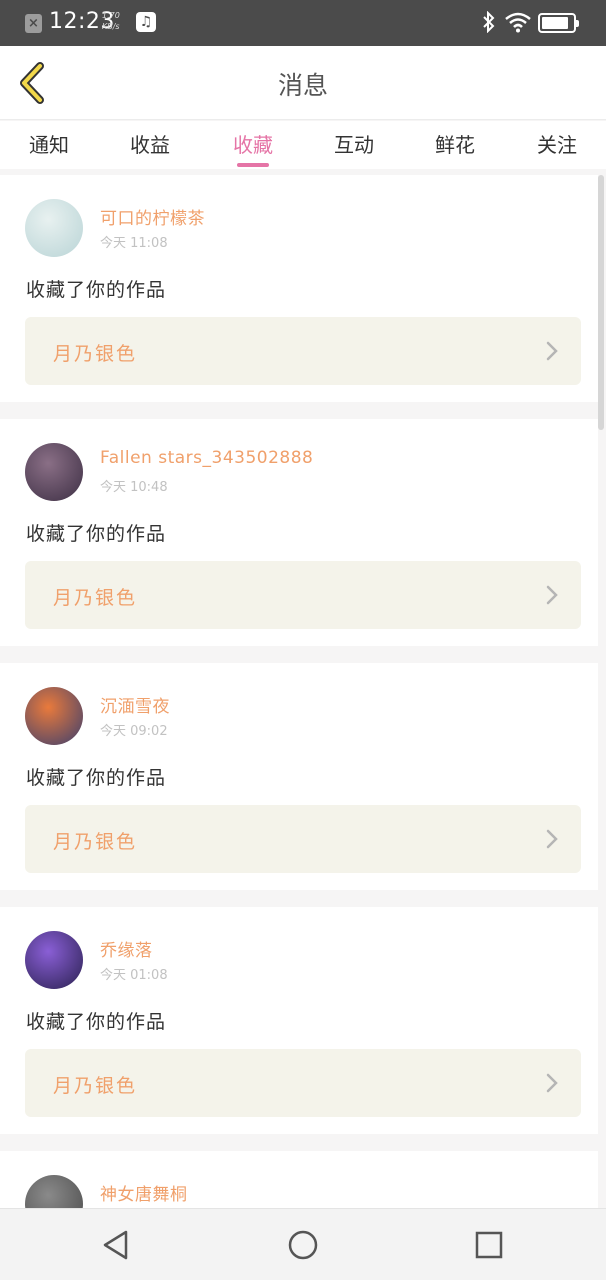 This screenshot has width=606, height=1280. I want to click on system-nav-bar, so click(303, 1244).